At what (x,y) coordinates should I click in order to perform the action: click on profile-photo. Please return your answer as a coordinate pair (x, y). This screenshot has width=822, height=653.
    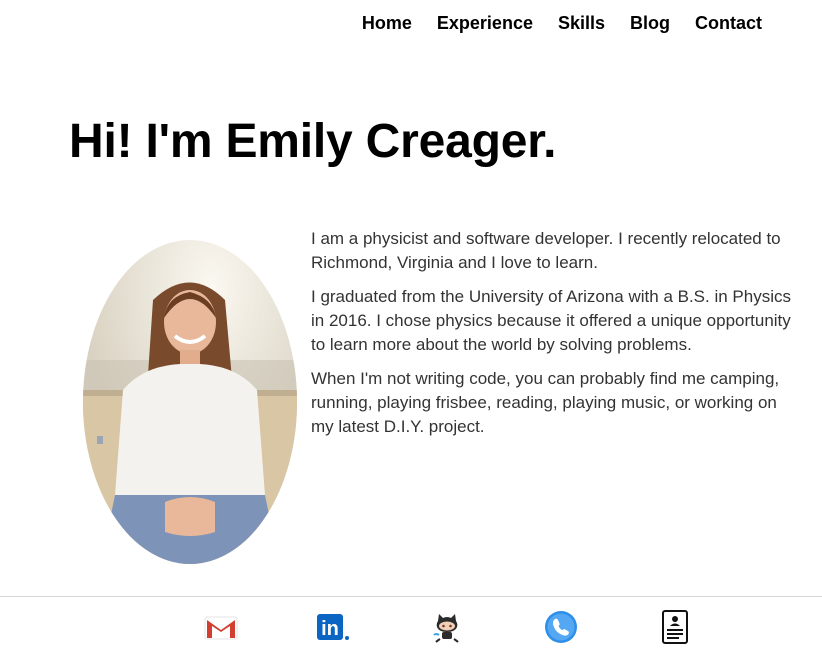
    Looking at the image, I should click on (190, 402).